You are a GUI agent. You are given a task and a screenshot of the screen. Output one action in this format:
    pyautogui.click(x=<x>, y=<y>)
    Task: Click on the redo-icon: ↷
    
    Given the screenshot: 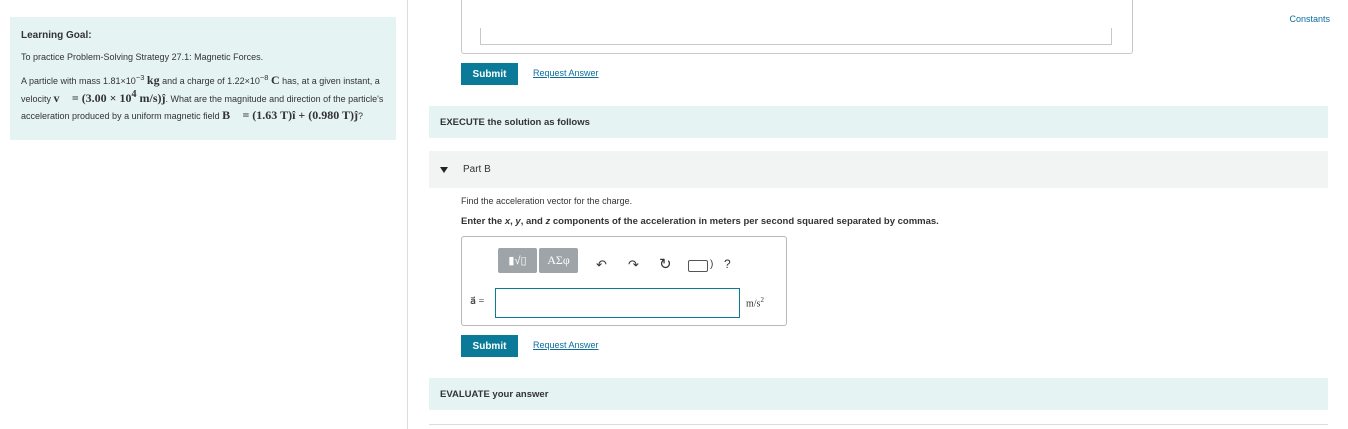 What is the action you would take?
    pyautogui.click(x=633, y=265)
    